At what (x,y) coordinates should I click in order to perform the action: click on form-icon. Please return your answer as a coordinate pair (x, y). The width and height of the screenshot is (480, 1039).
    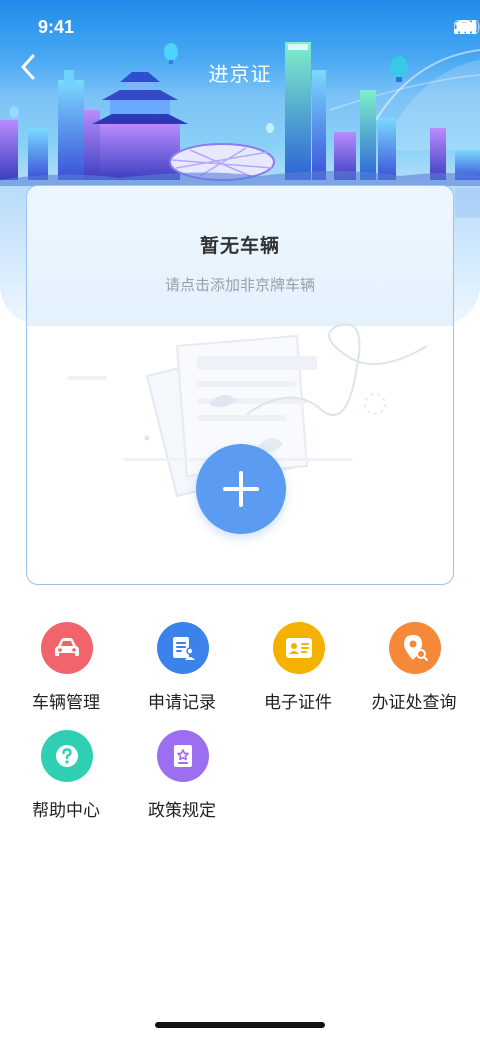
    Looking at the image, I should click on (183, 648).